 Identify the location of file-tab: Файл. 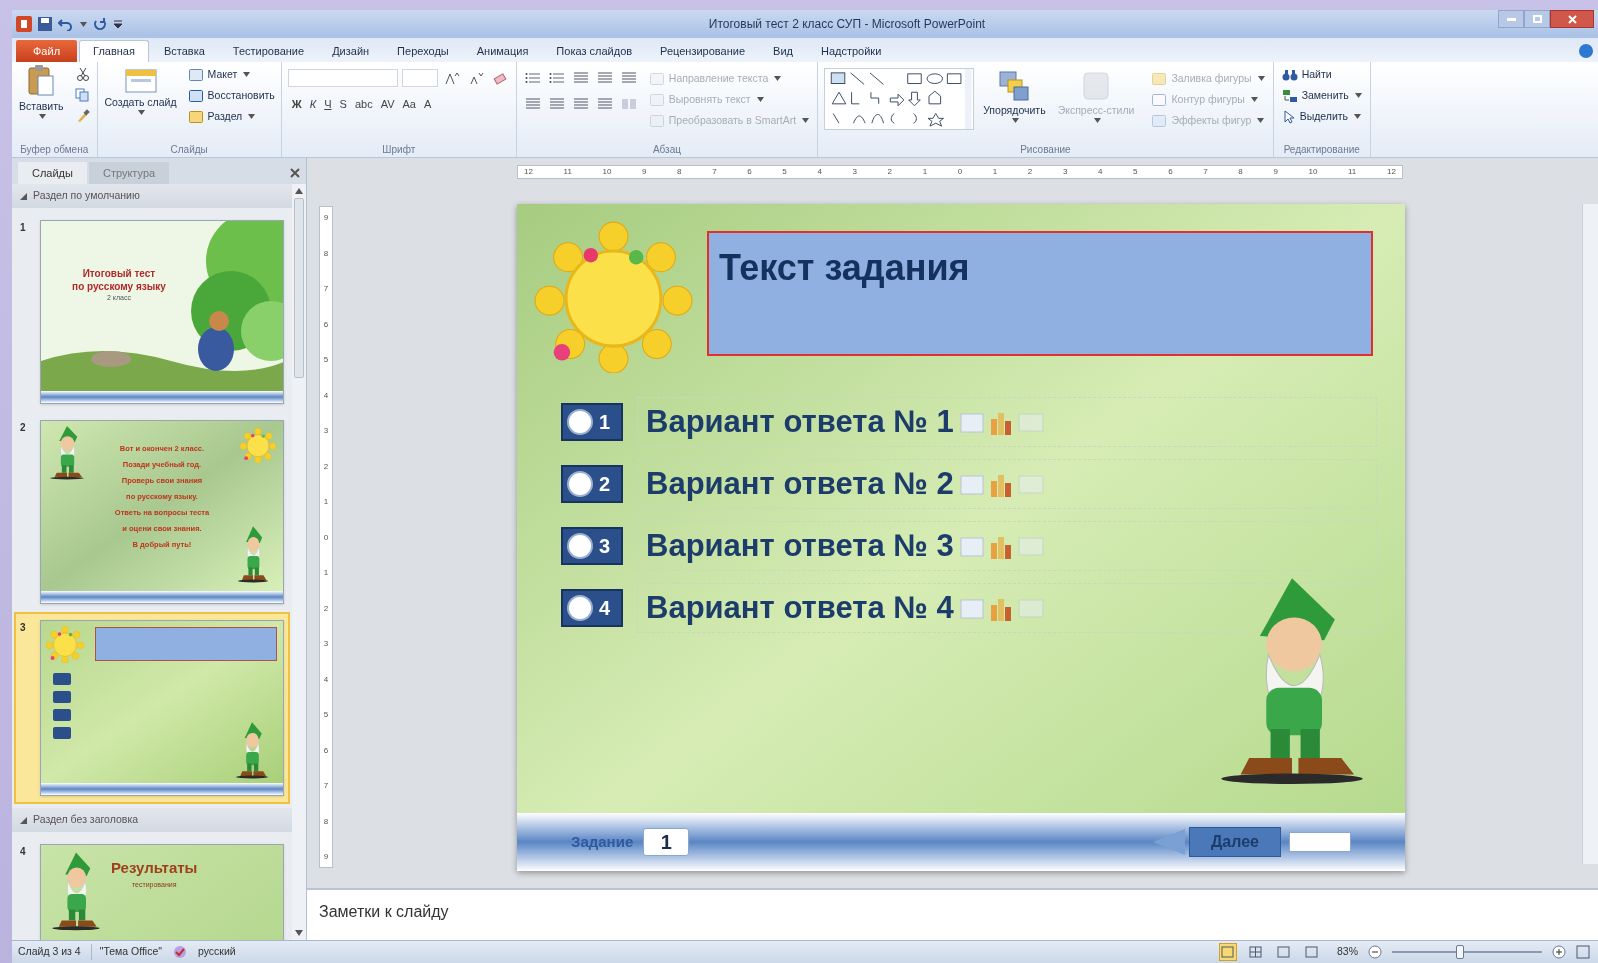
(47, 51).